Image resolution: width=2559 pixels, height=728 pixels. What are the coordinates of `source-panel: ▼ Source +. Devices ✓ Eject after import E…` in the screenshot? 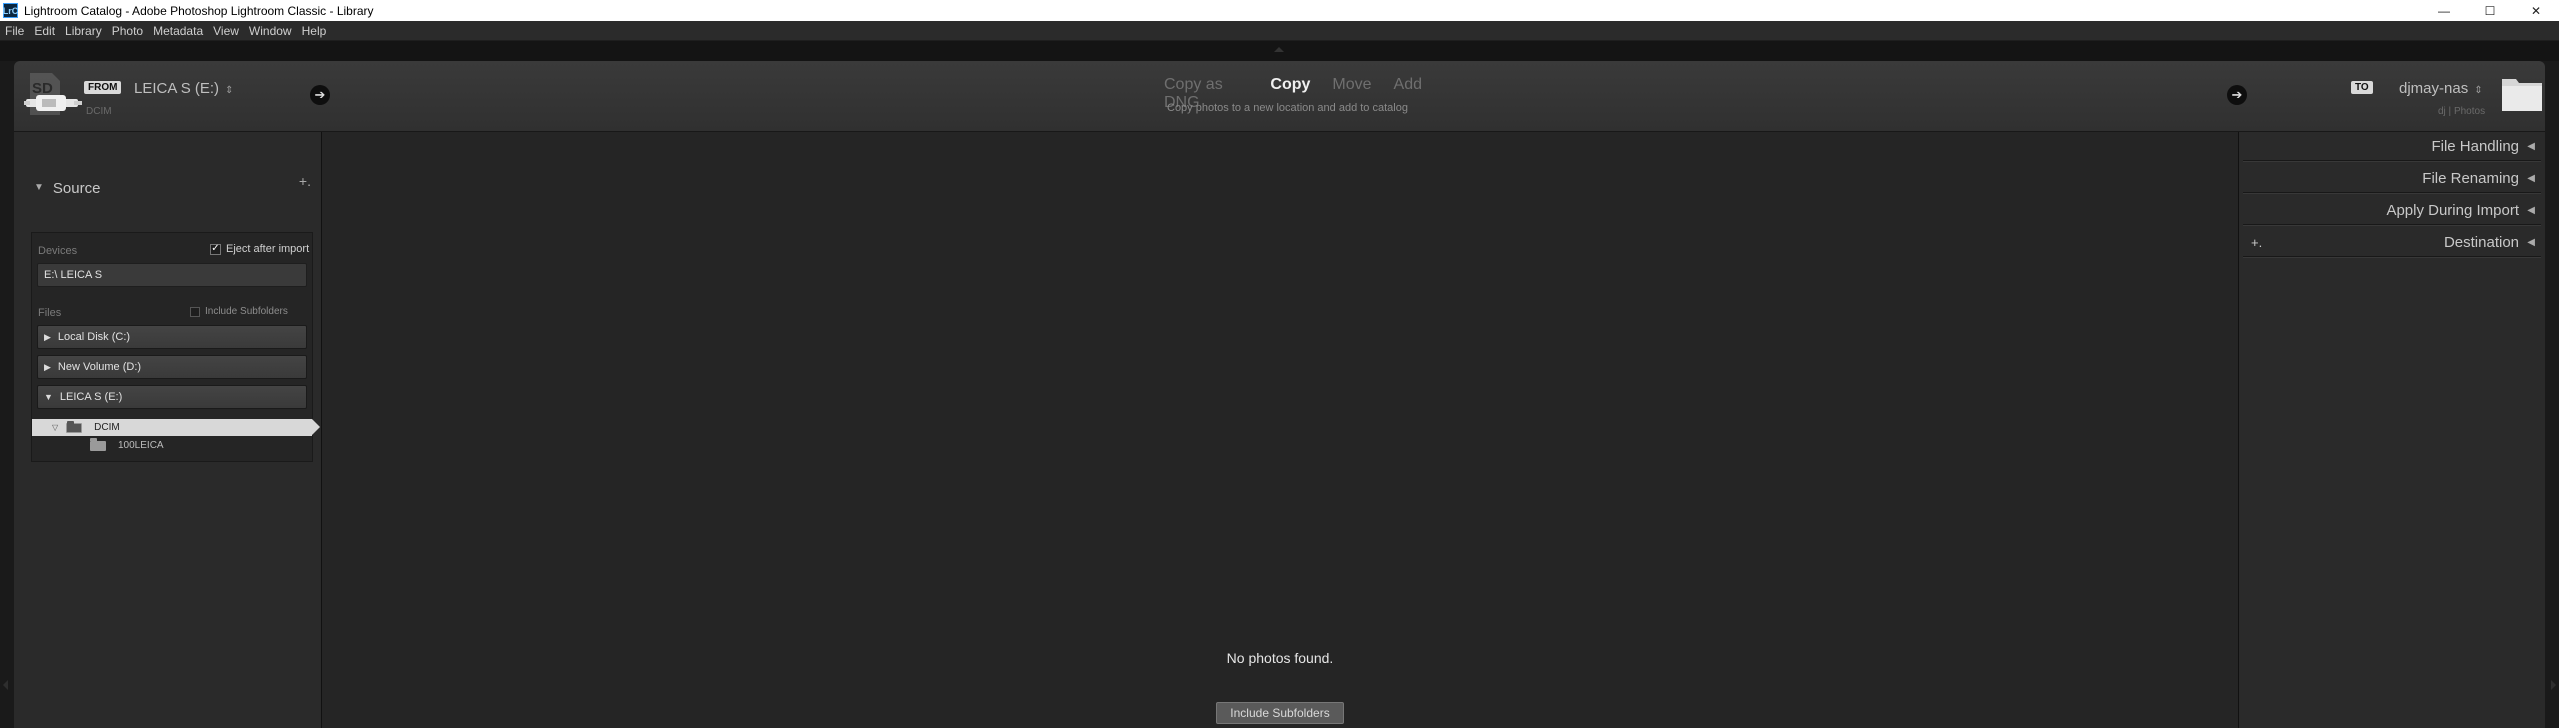 It's located at (168, 430).